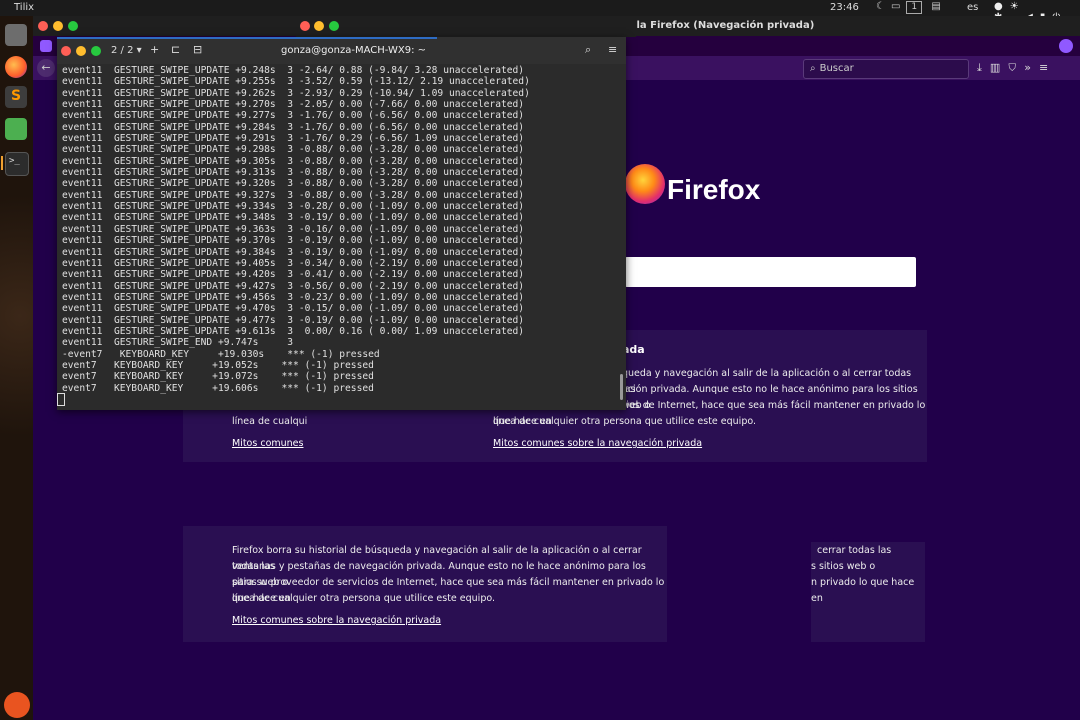 The width and height of the screenshot is (1080, 720). What do you see at coordinates (983, 67) in the screenshot?
I see `download-icon: ⤓` at bounding box center [983, 67].